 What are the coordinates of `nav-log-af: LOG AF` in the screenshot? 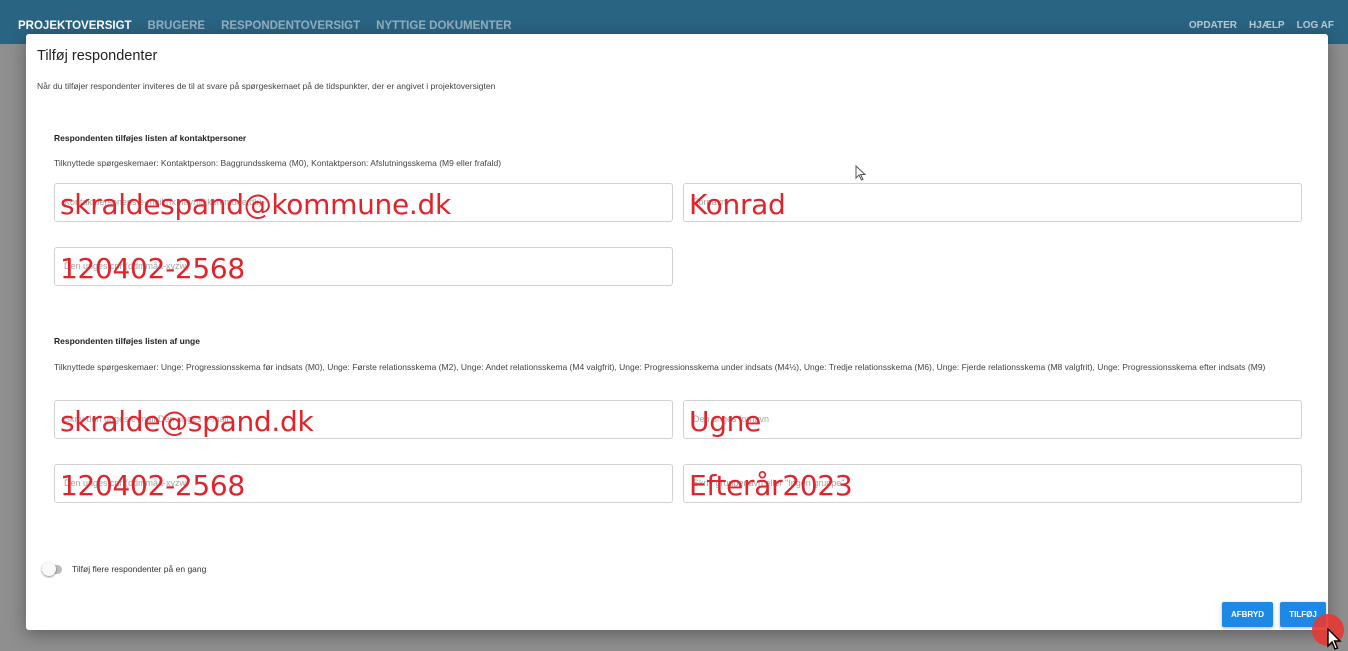 It's located at (1315, 25).